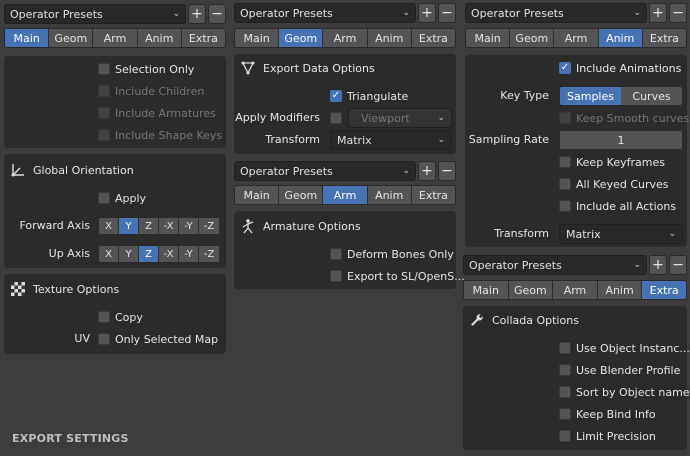 The width and height of the screenshot is (690, 456). I want to click on keep-bind-info-checkbox: Keep Bind Info, so click(607, 414).